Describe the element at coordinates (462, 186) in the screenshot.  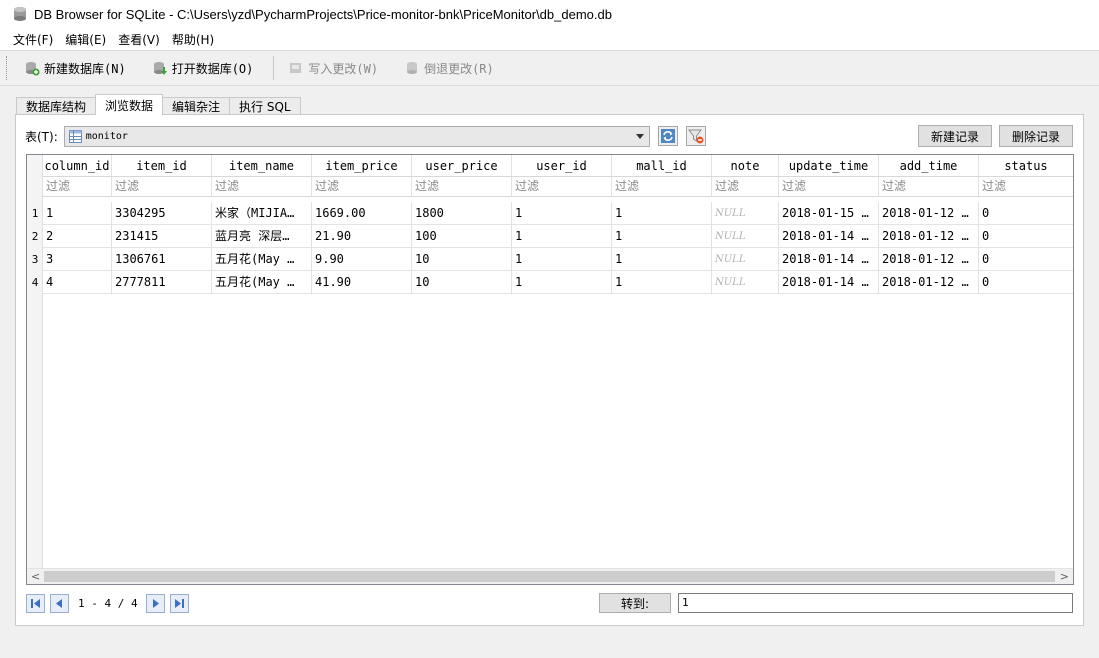
I see `filter-input-user-price: 过滤` at that location.